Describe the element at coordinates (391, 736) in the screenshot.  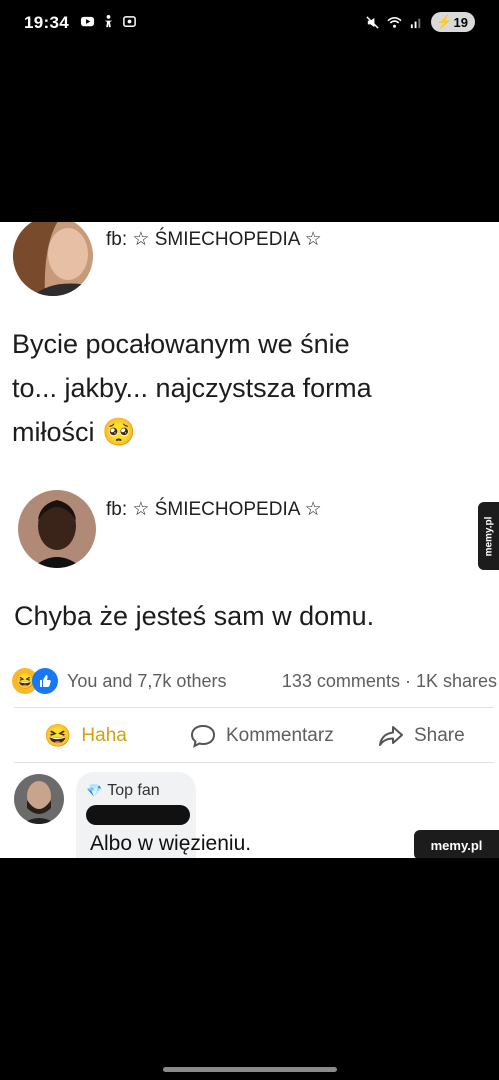
I see `share-icon` at that location.